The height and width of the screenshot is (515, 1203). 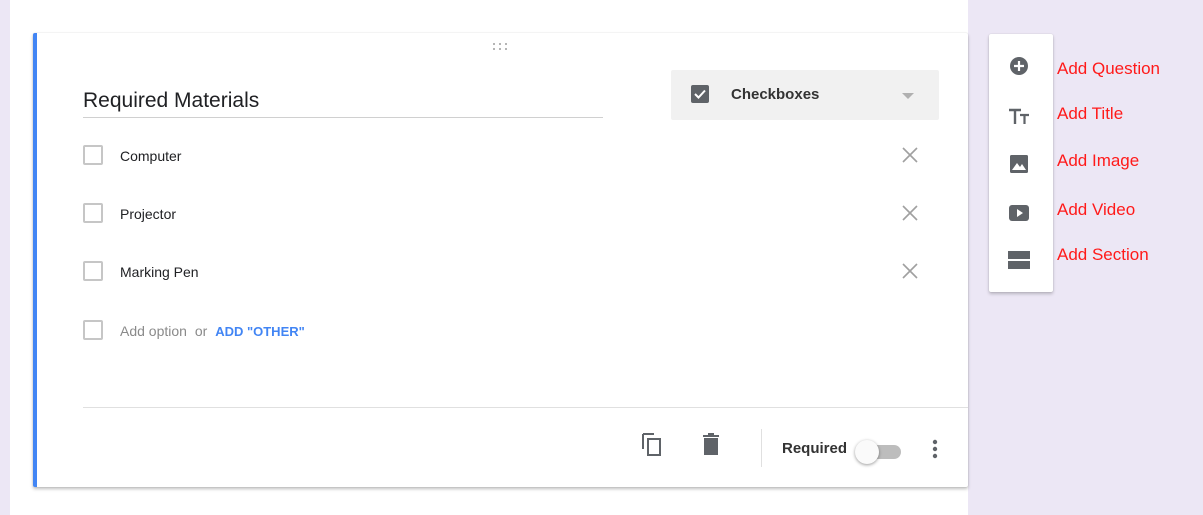 I want to click on annotation-add-section: Add Section, so click(x=1103, y=254).